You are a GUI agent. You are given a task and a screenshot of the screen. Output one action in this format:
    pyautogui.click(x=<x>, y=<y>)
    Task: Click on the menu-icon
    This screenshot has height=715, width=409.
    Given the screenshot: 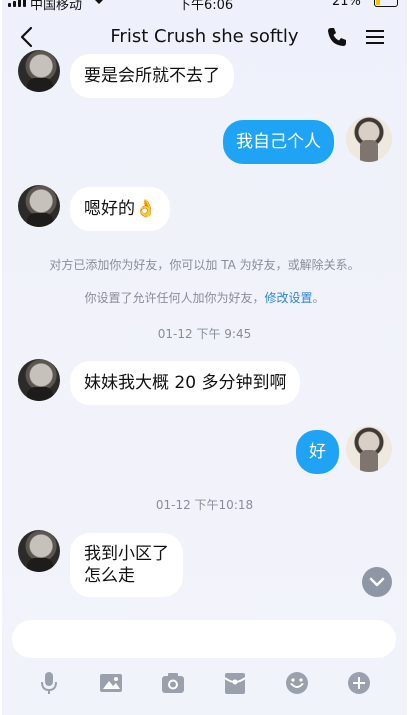 What is the action you would take?
    pyautogui.click(x=375, y=37)
    